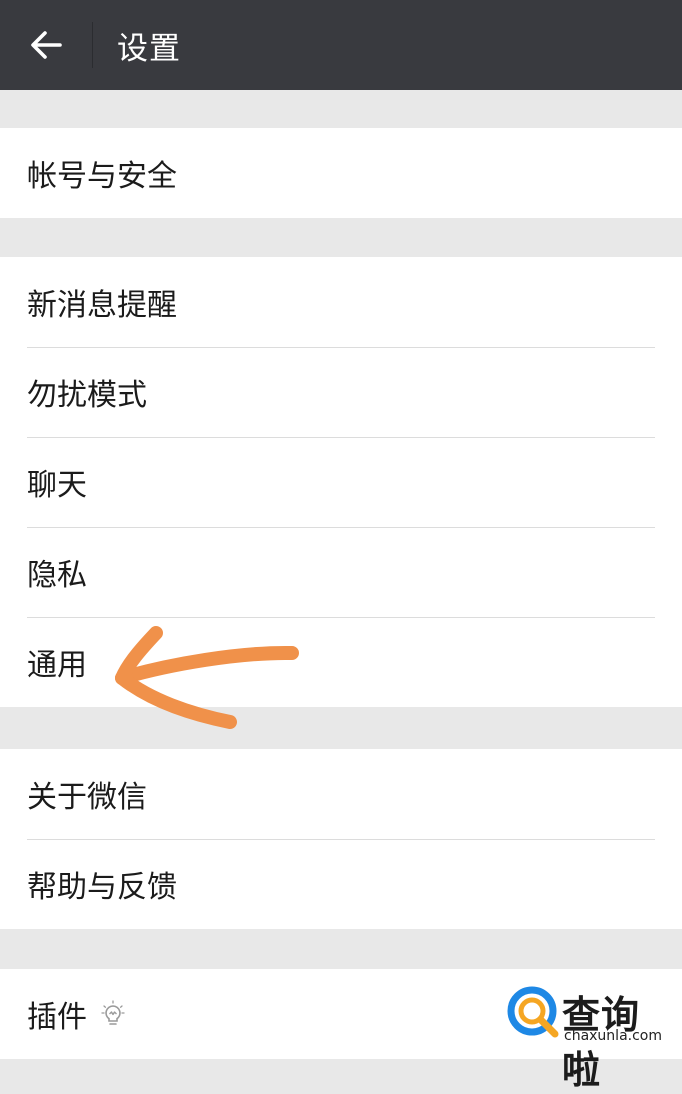 The image size is (682, 1094). I want to click on page-title: 设置, so click(149, 48).